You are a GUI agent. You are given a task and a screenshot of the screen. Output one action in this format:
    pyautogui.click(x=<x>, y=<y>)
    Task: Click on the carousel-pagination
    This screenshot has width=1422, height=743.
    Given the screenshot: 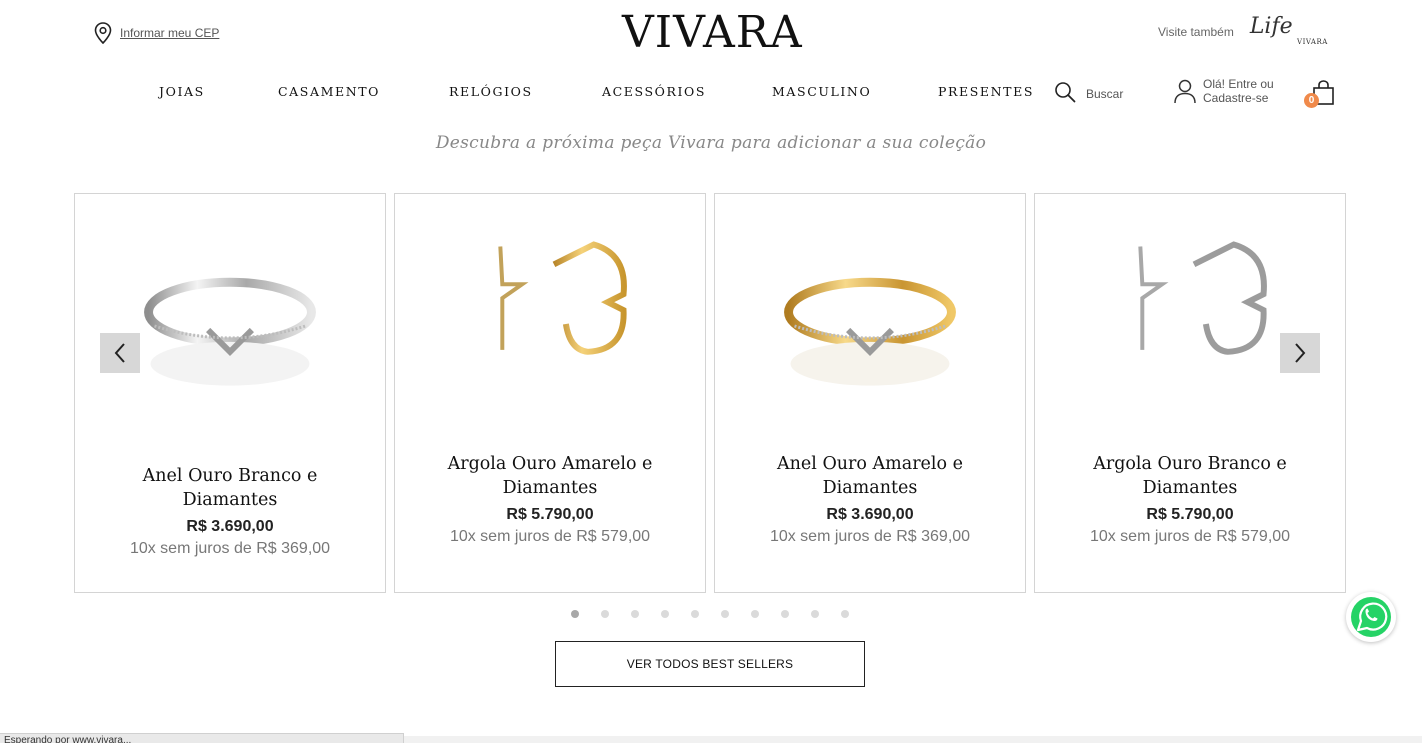 What is the action you would take?
    pyautogui.click(x=710, y=614)
    